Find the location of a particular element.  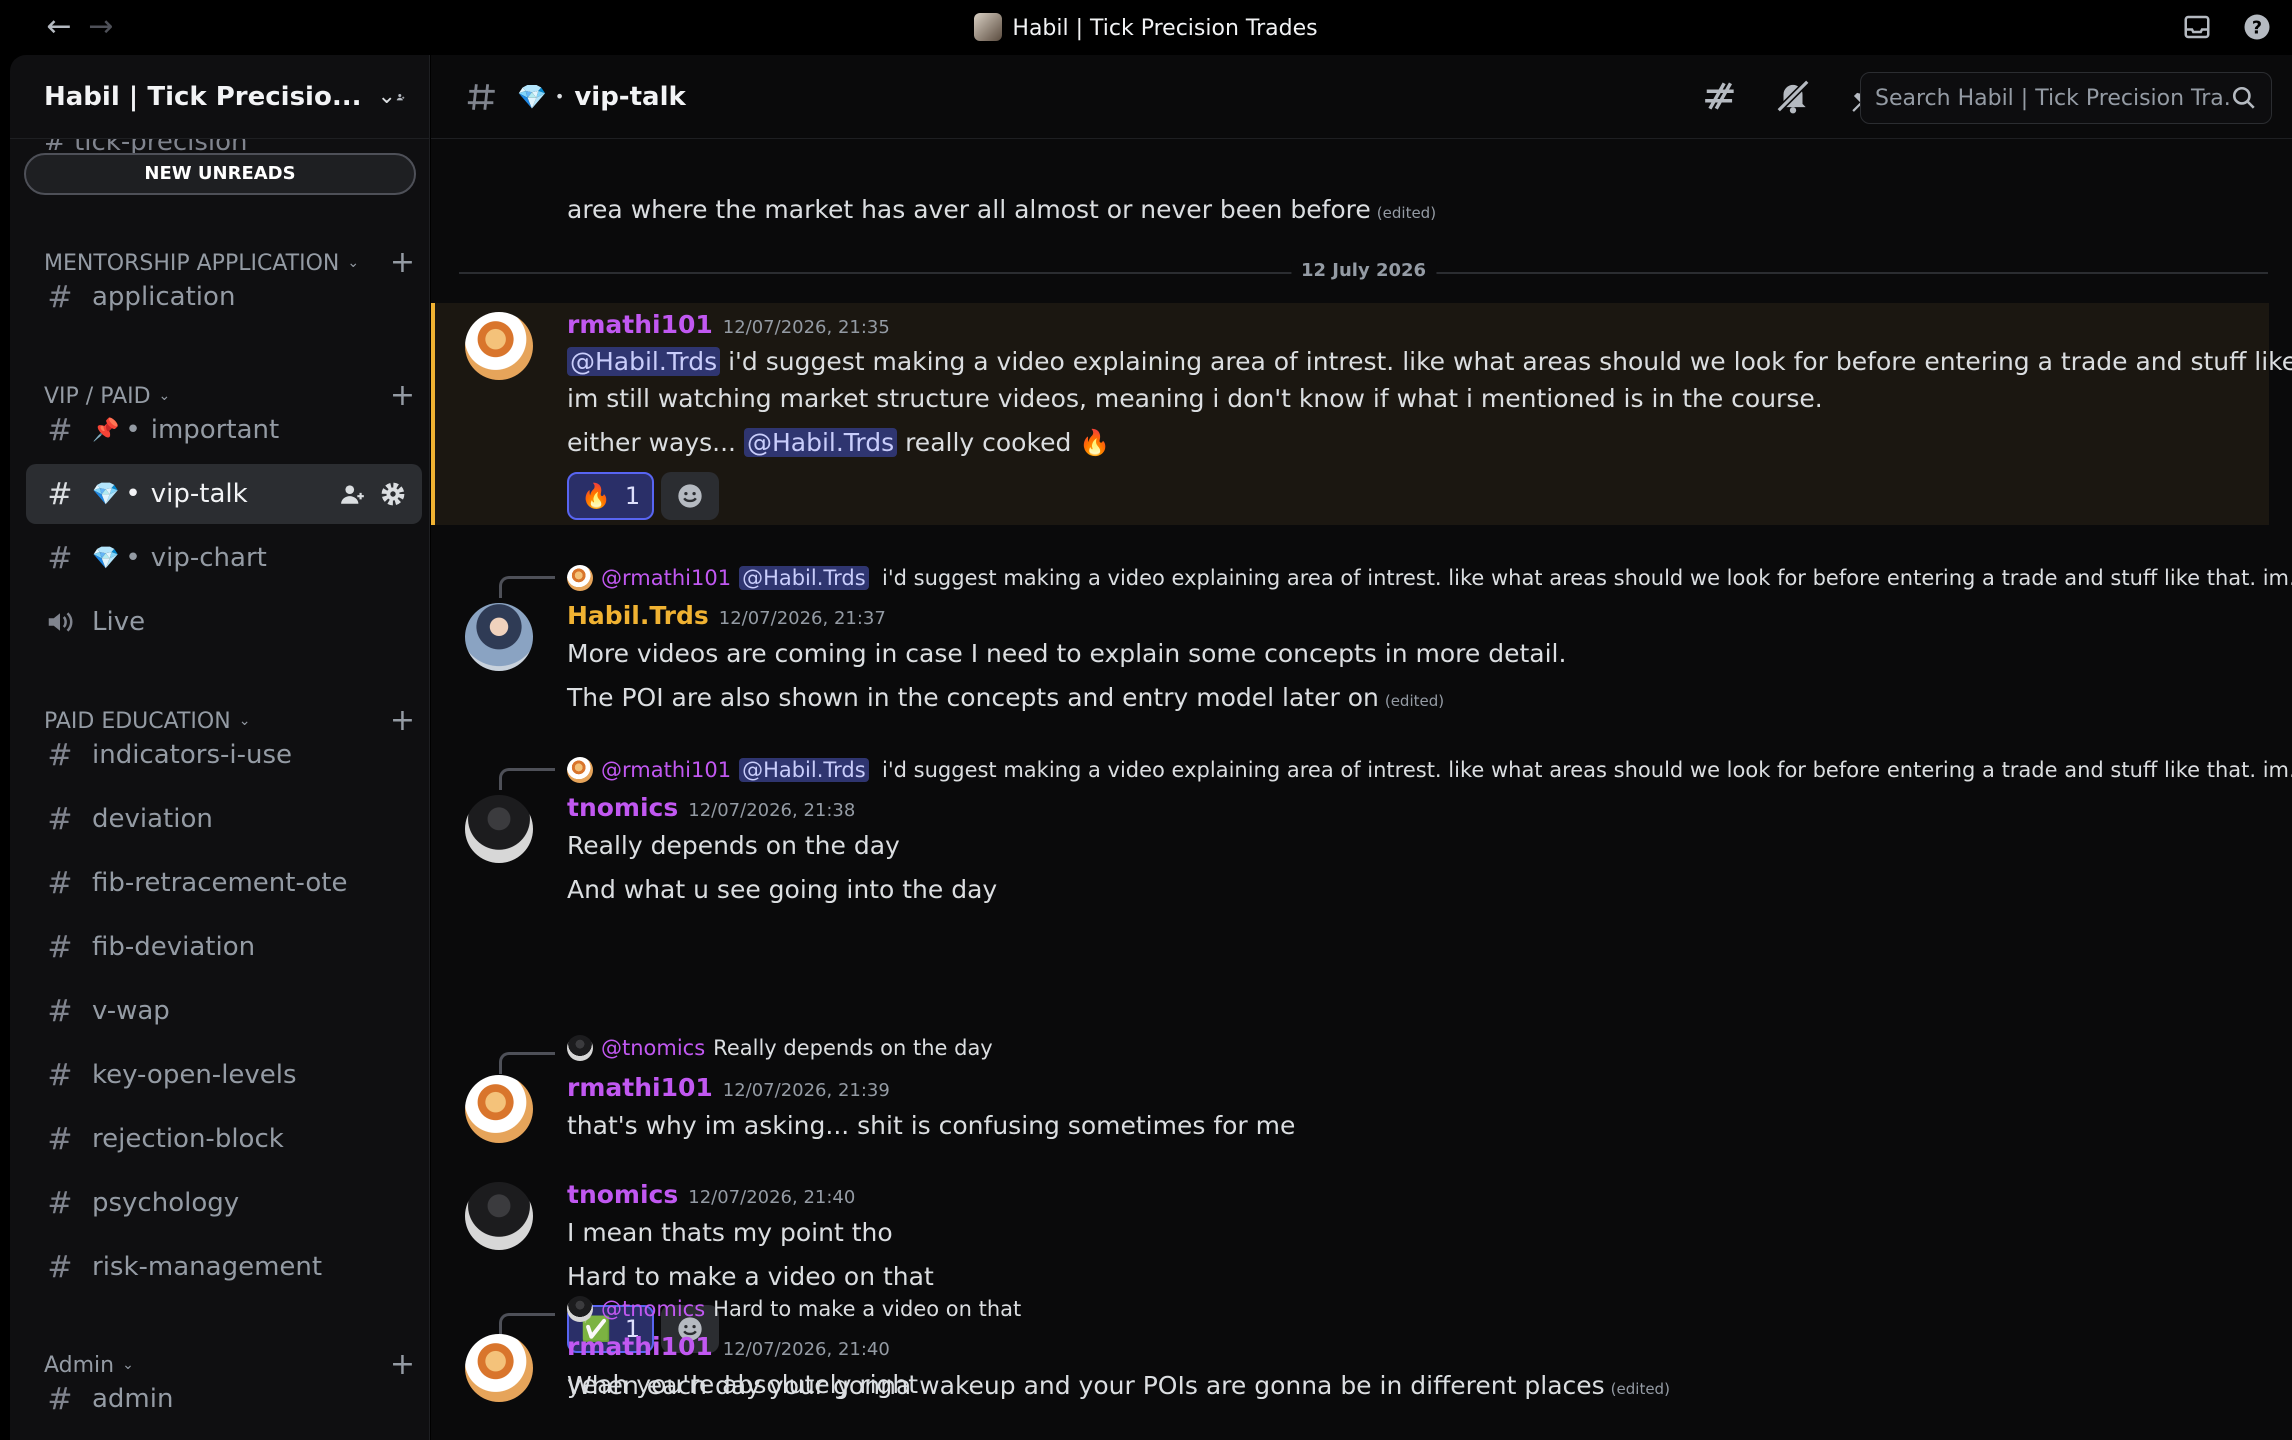

sidebar-item-fib-retracement-ote: # fib-retracement-ote is located at coordinates (224, 883).